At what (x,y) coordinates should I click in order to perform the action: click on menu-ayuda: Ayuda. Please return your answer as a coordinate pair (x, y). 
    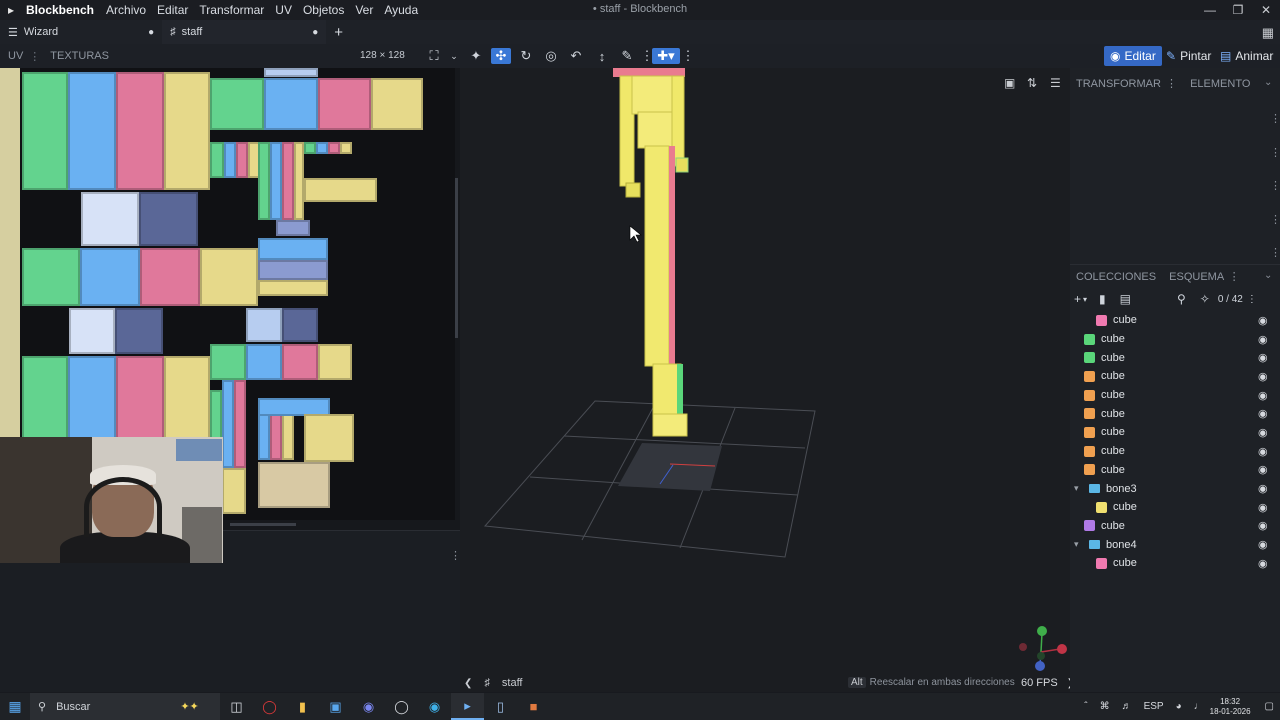
    Looking at the image, I should click on (401, 10).